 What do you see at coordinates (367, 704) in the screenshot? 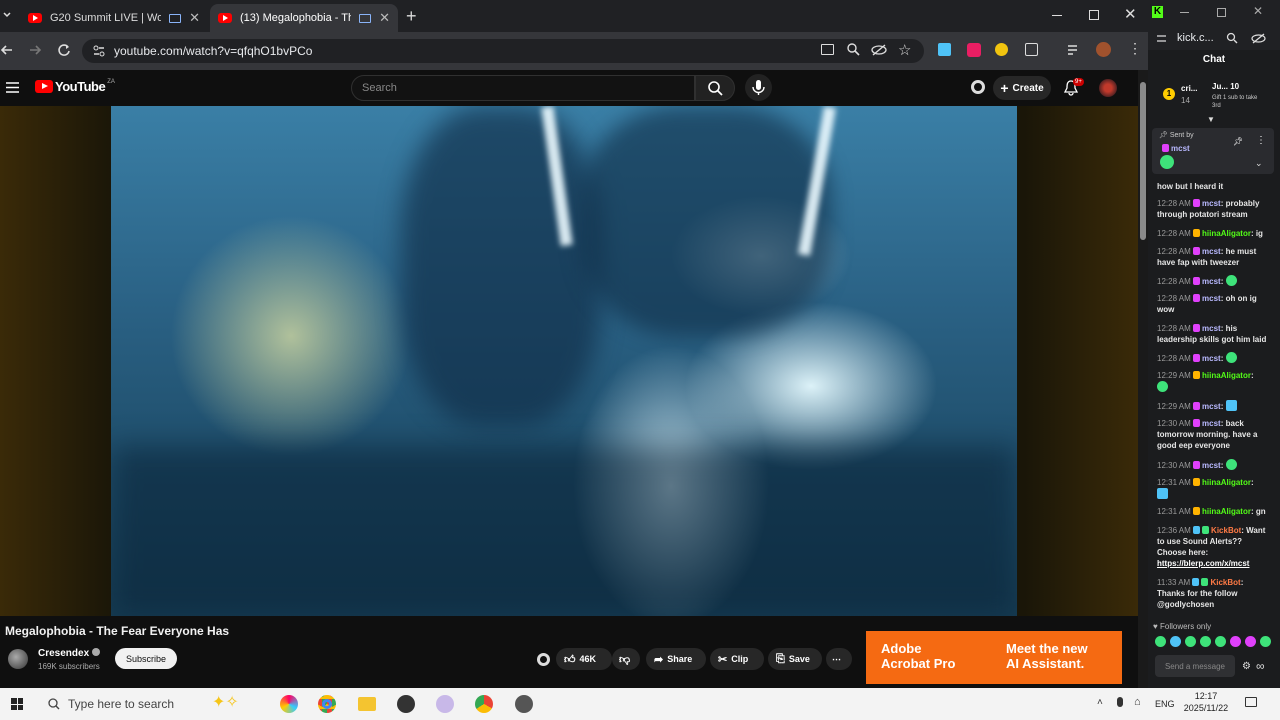
I see `file-explorer-icon` at bounding box center [367, 704].